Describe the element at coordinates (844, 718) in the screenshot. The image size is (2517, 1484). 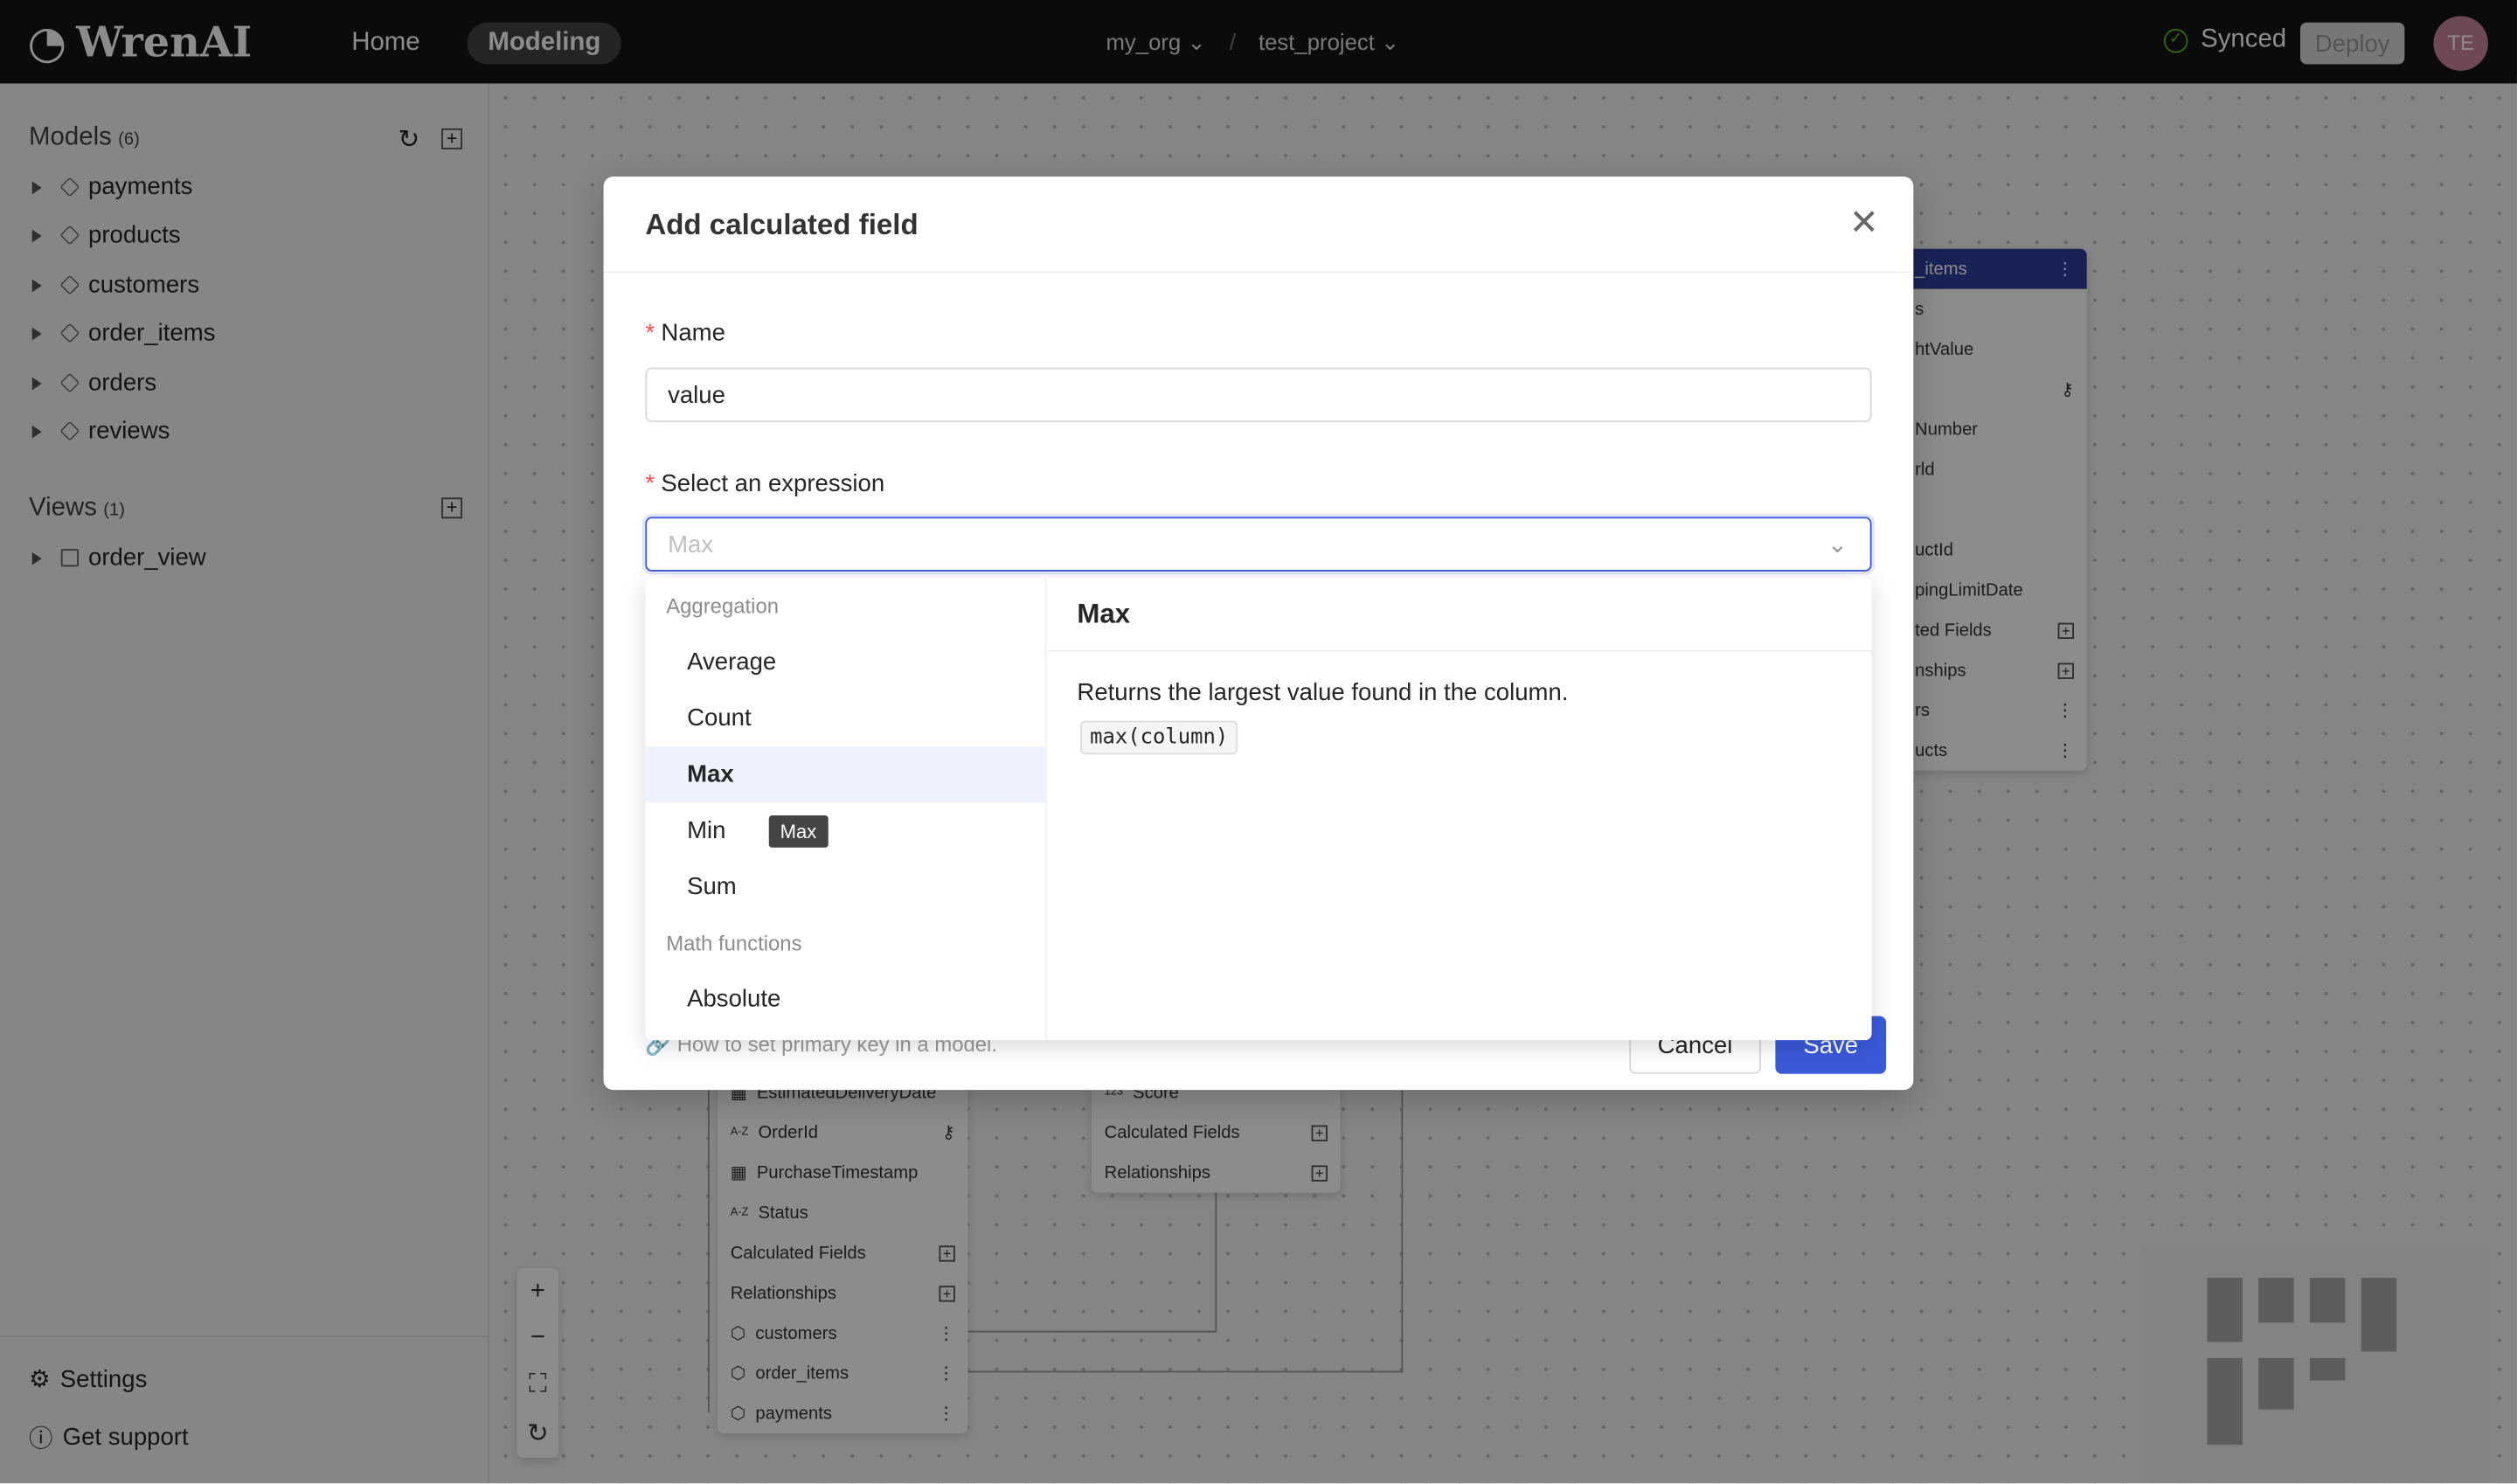
I see `option-count: Count` at that location.